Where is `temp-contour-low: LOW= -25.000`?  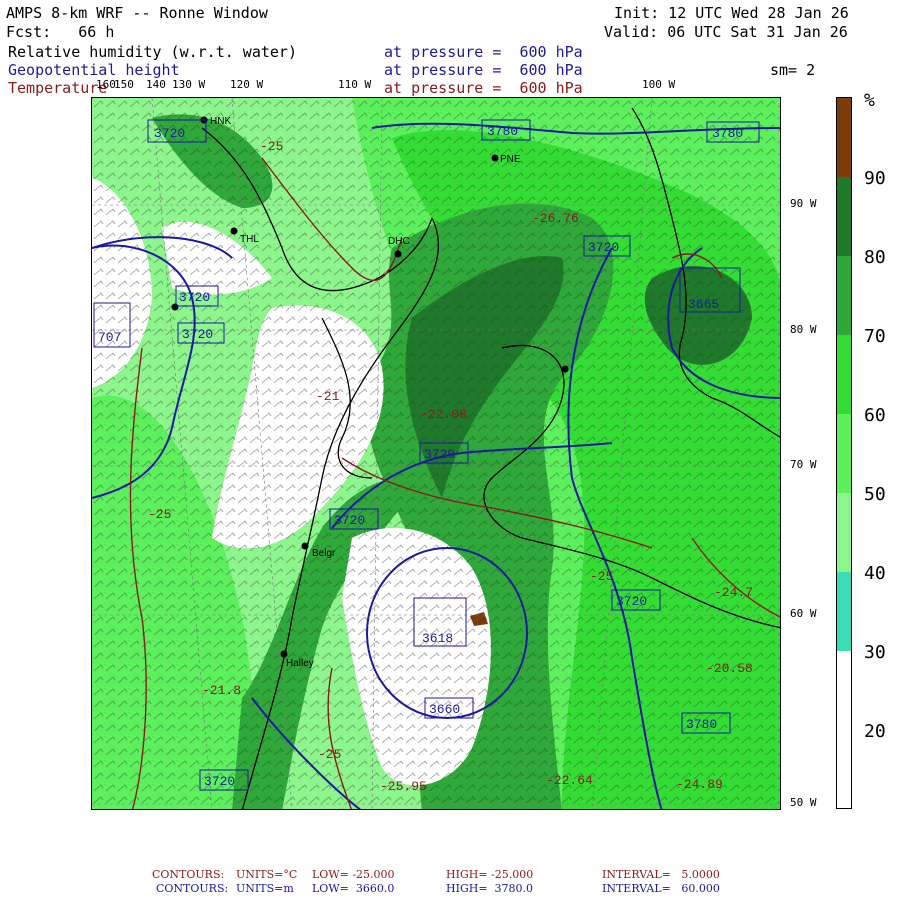 temp-contour-low: LOW= -25.000 is located at coordinates (353, 874).